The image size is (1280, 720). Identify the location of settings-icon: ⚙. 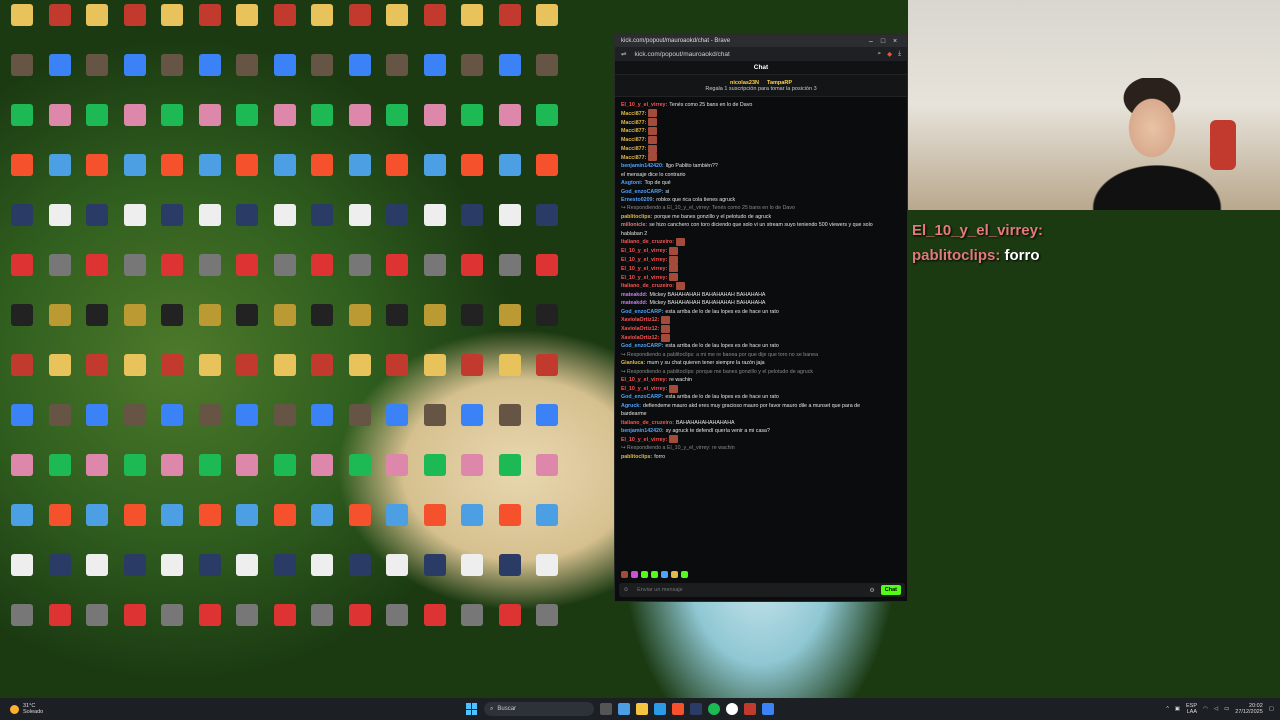
(871, 590).